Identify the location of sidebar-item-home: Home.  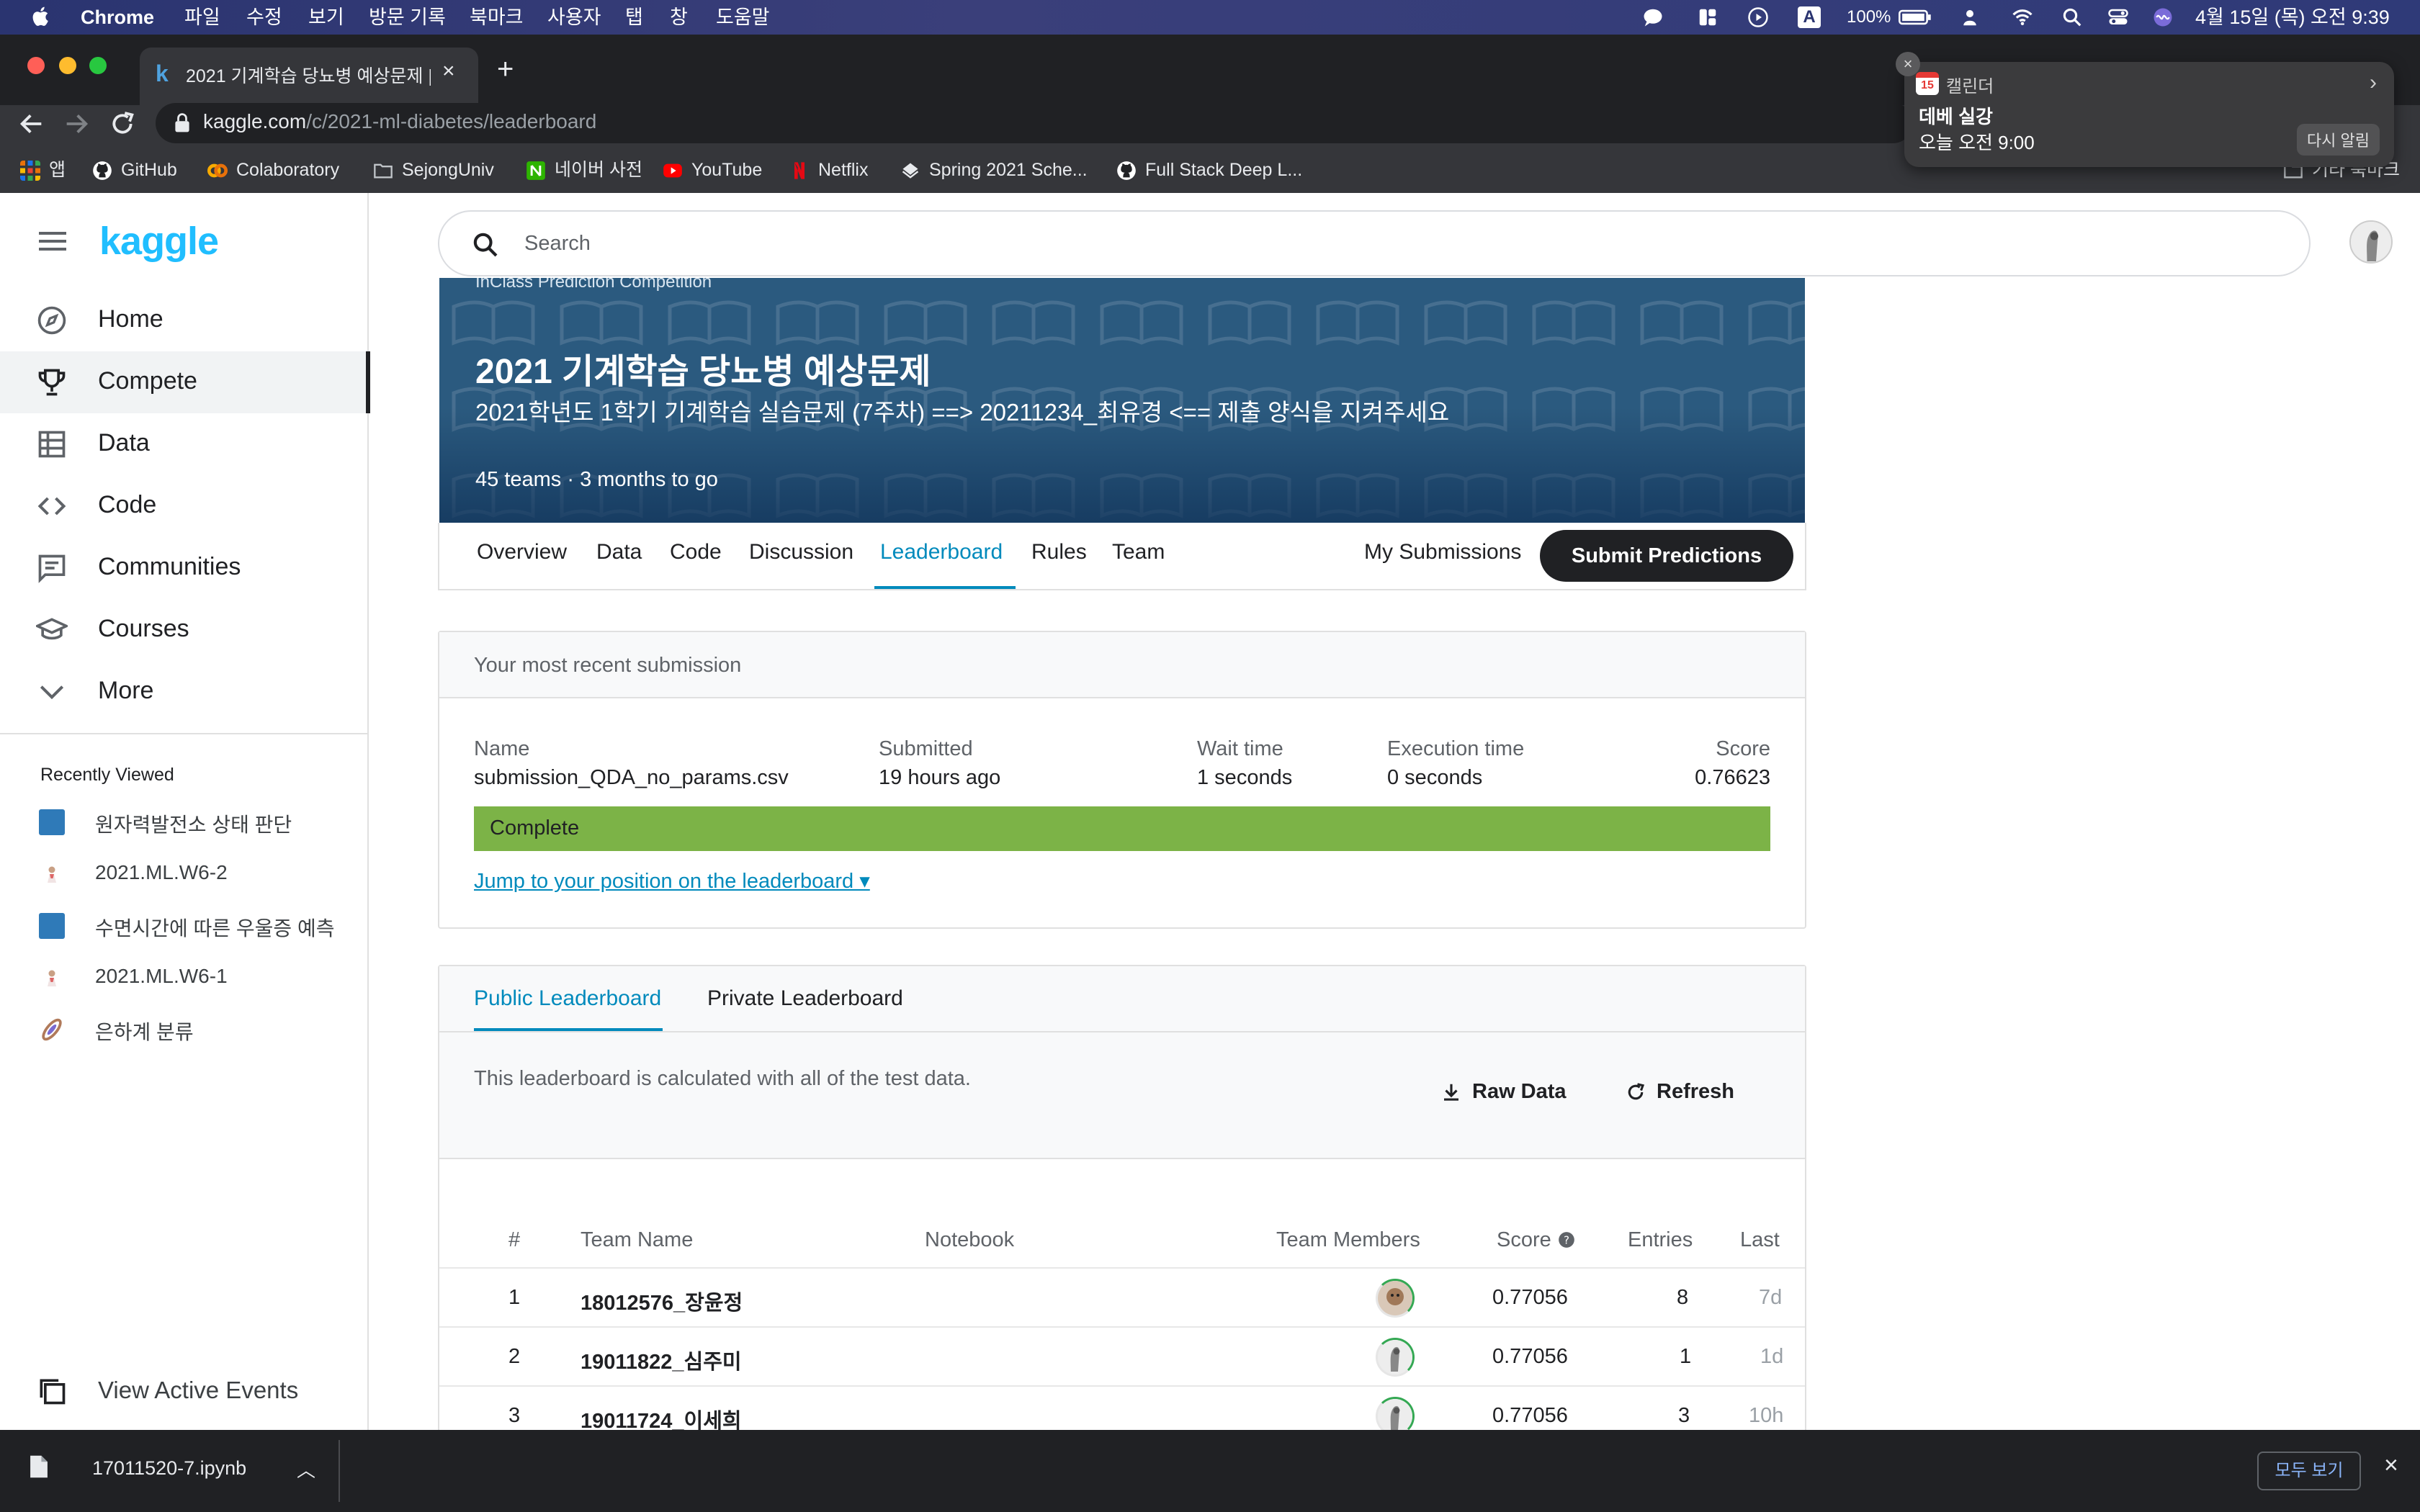
(185, 320).